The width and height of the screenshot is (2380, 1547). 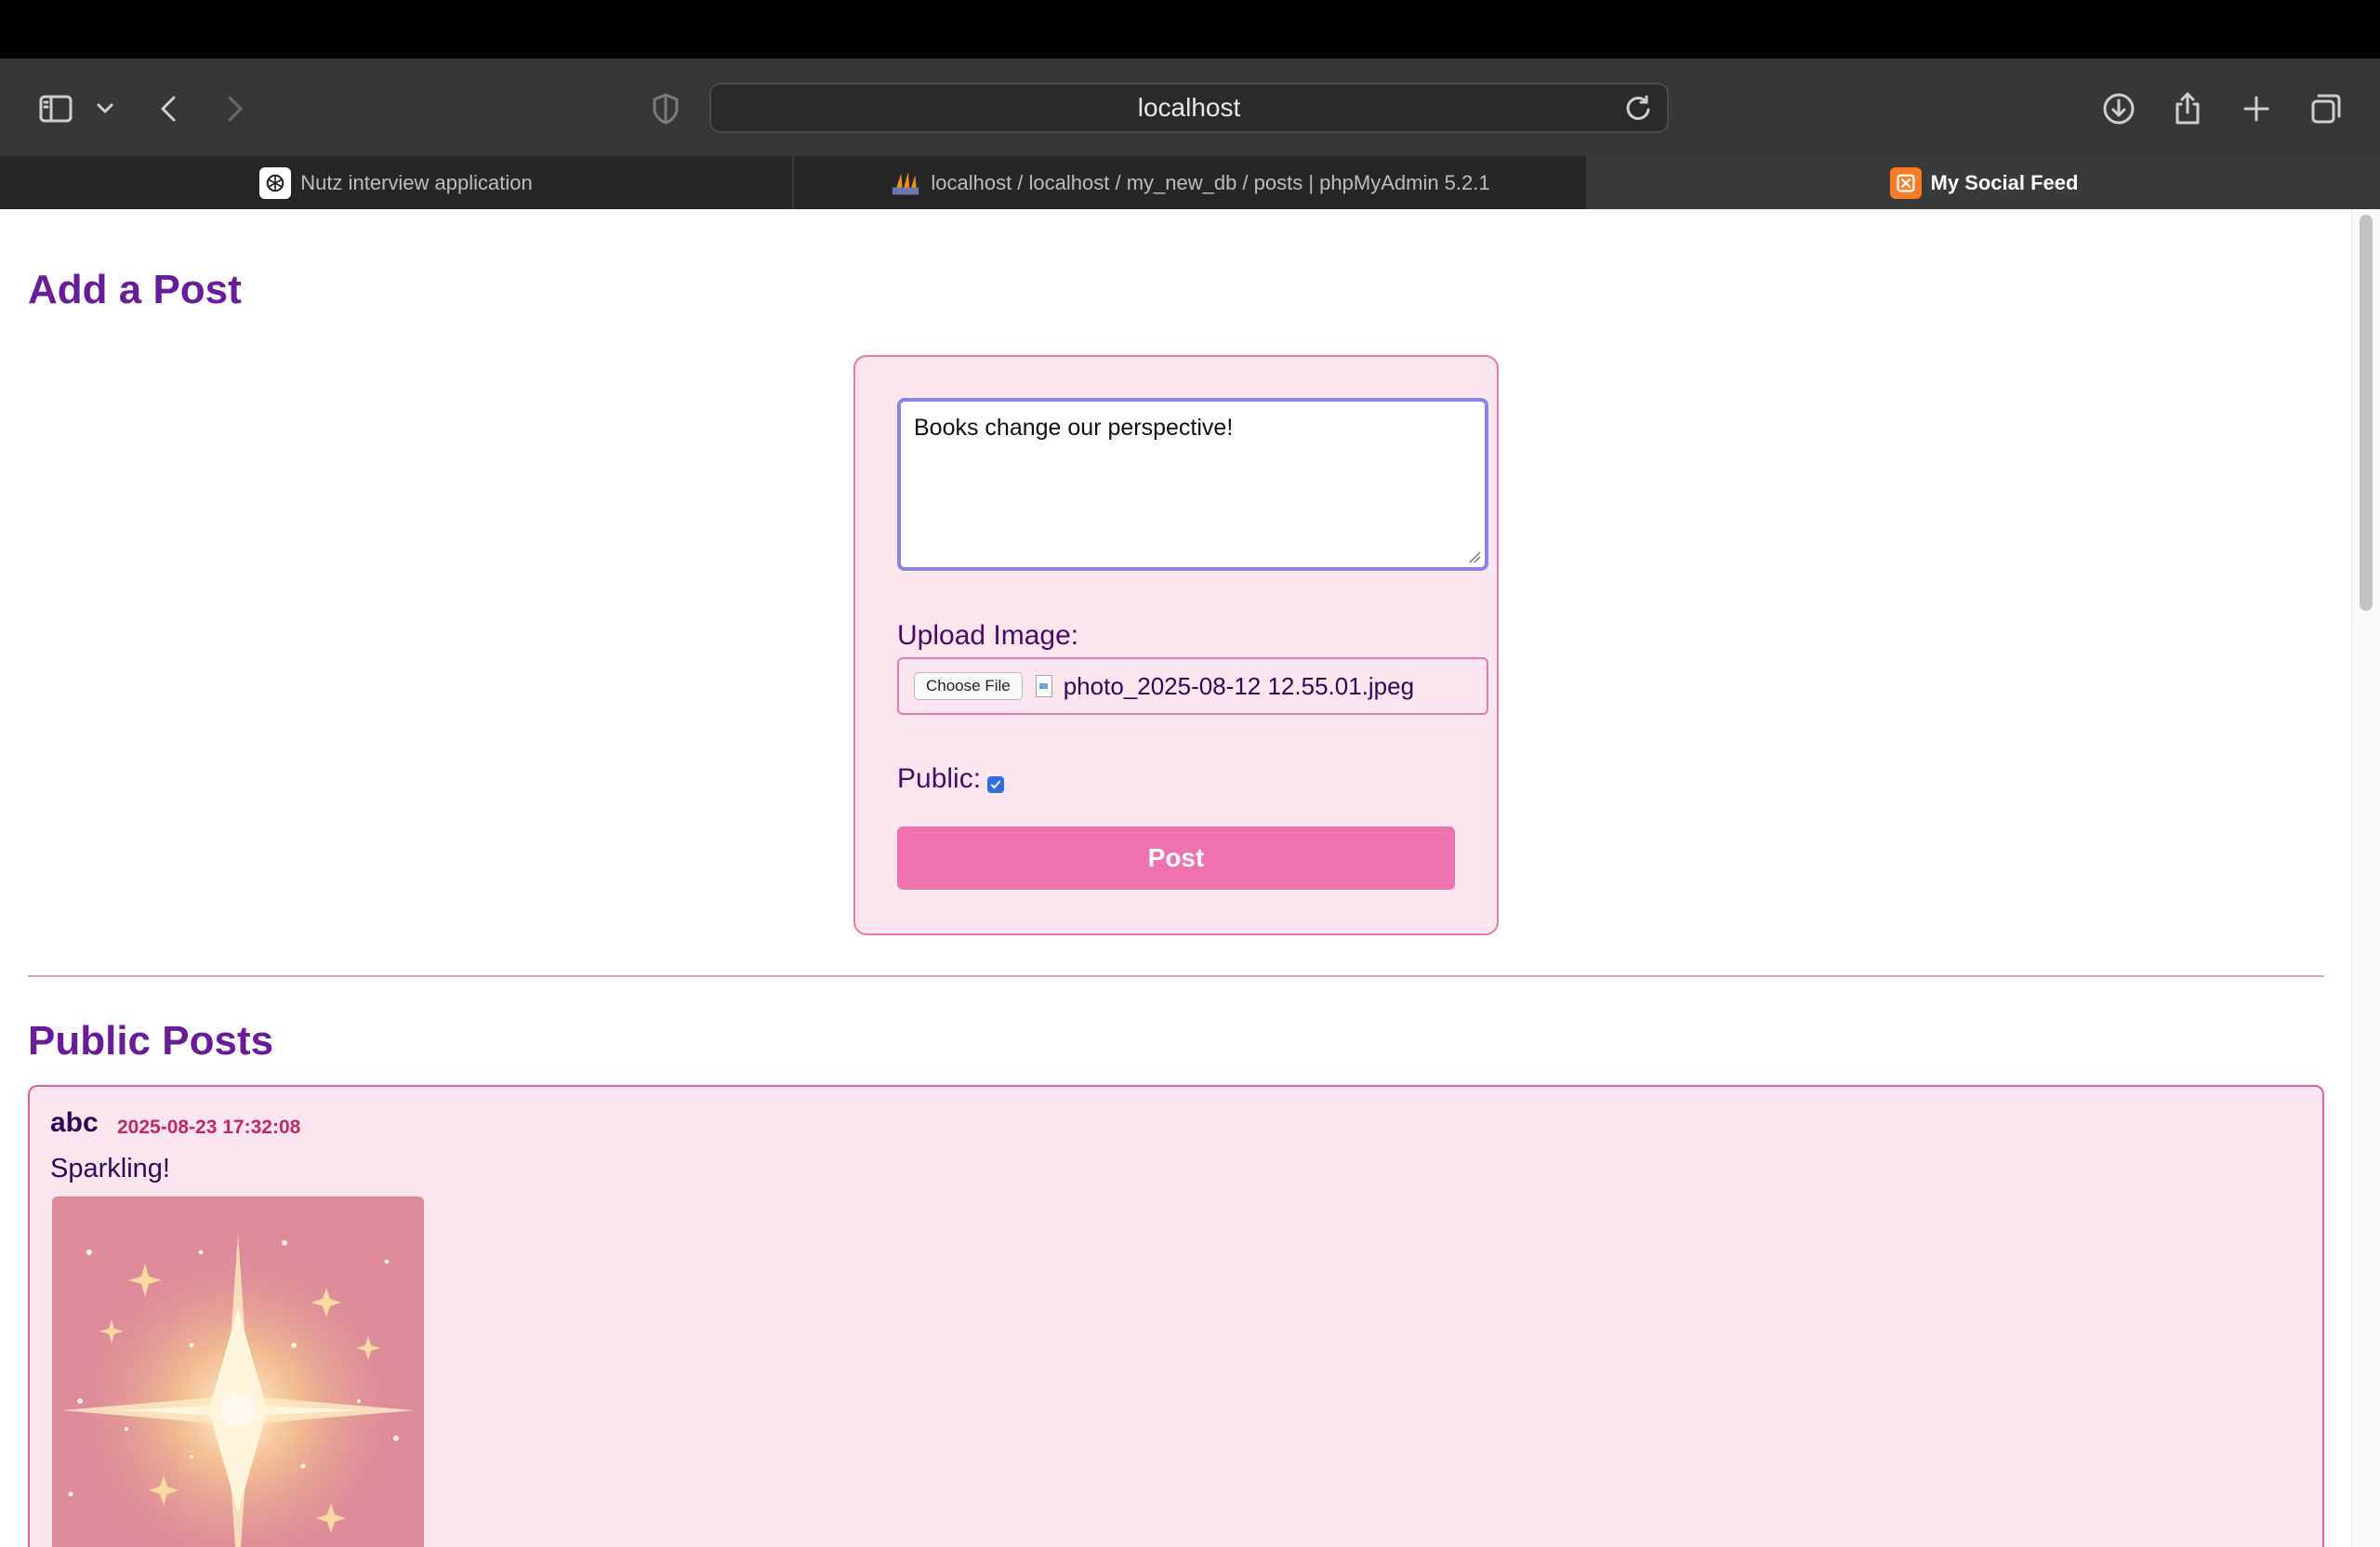 I want to click on resize-handle-icon, so click(x=1474, y=556).